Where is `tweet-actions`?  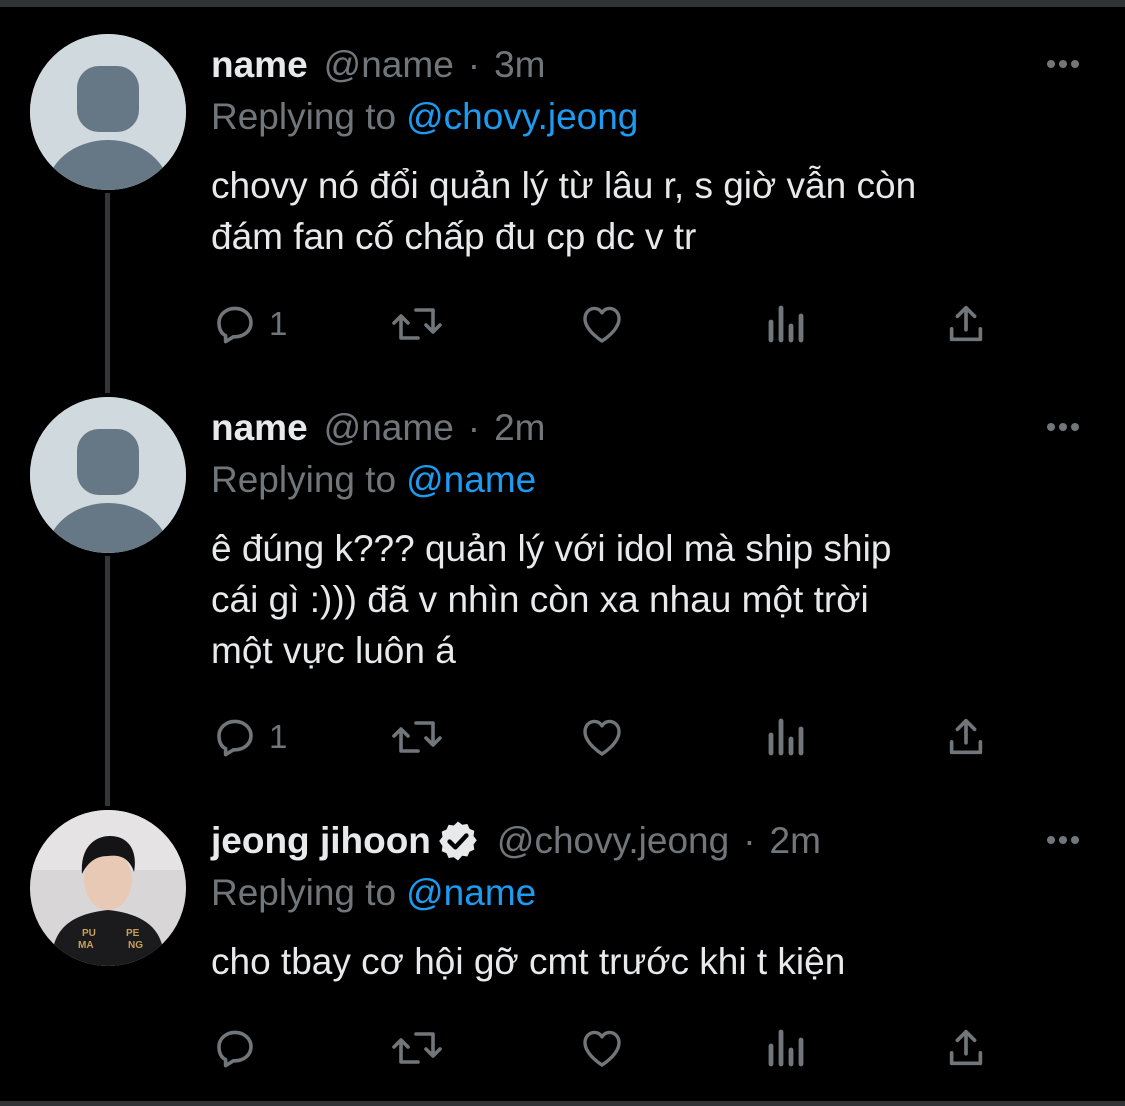 tweet-actions is located at coordinates (611, 1048).